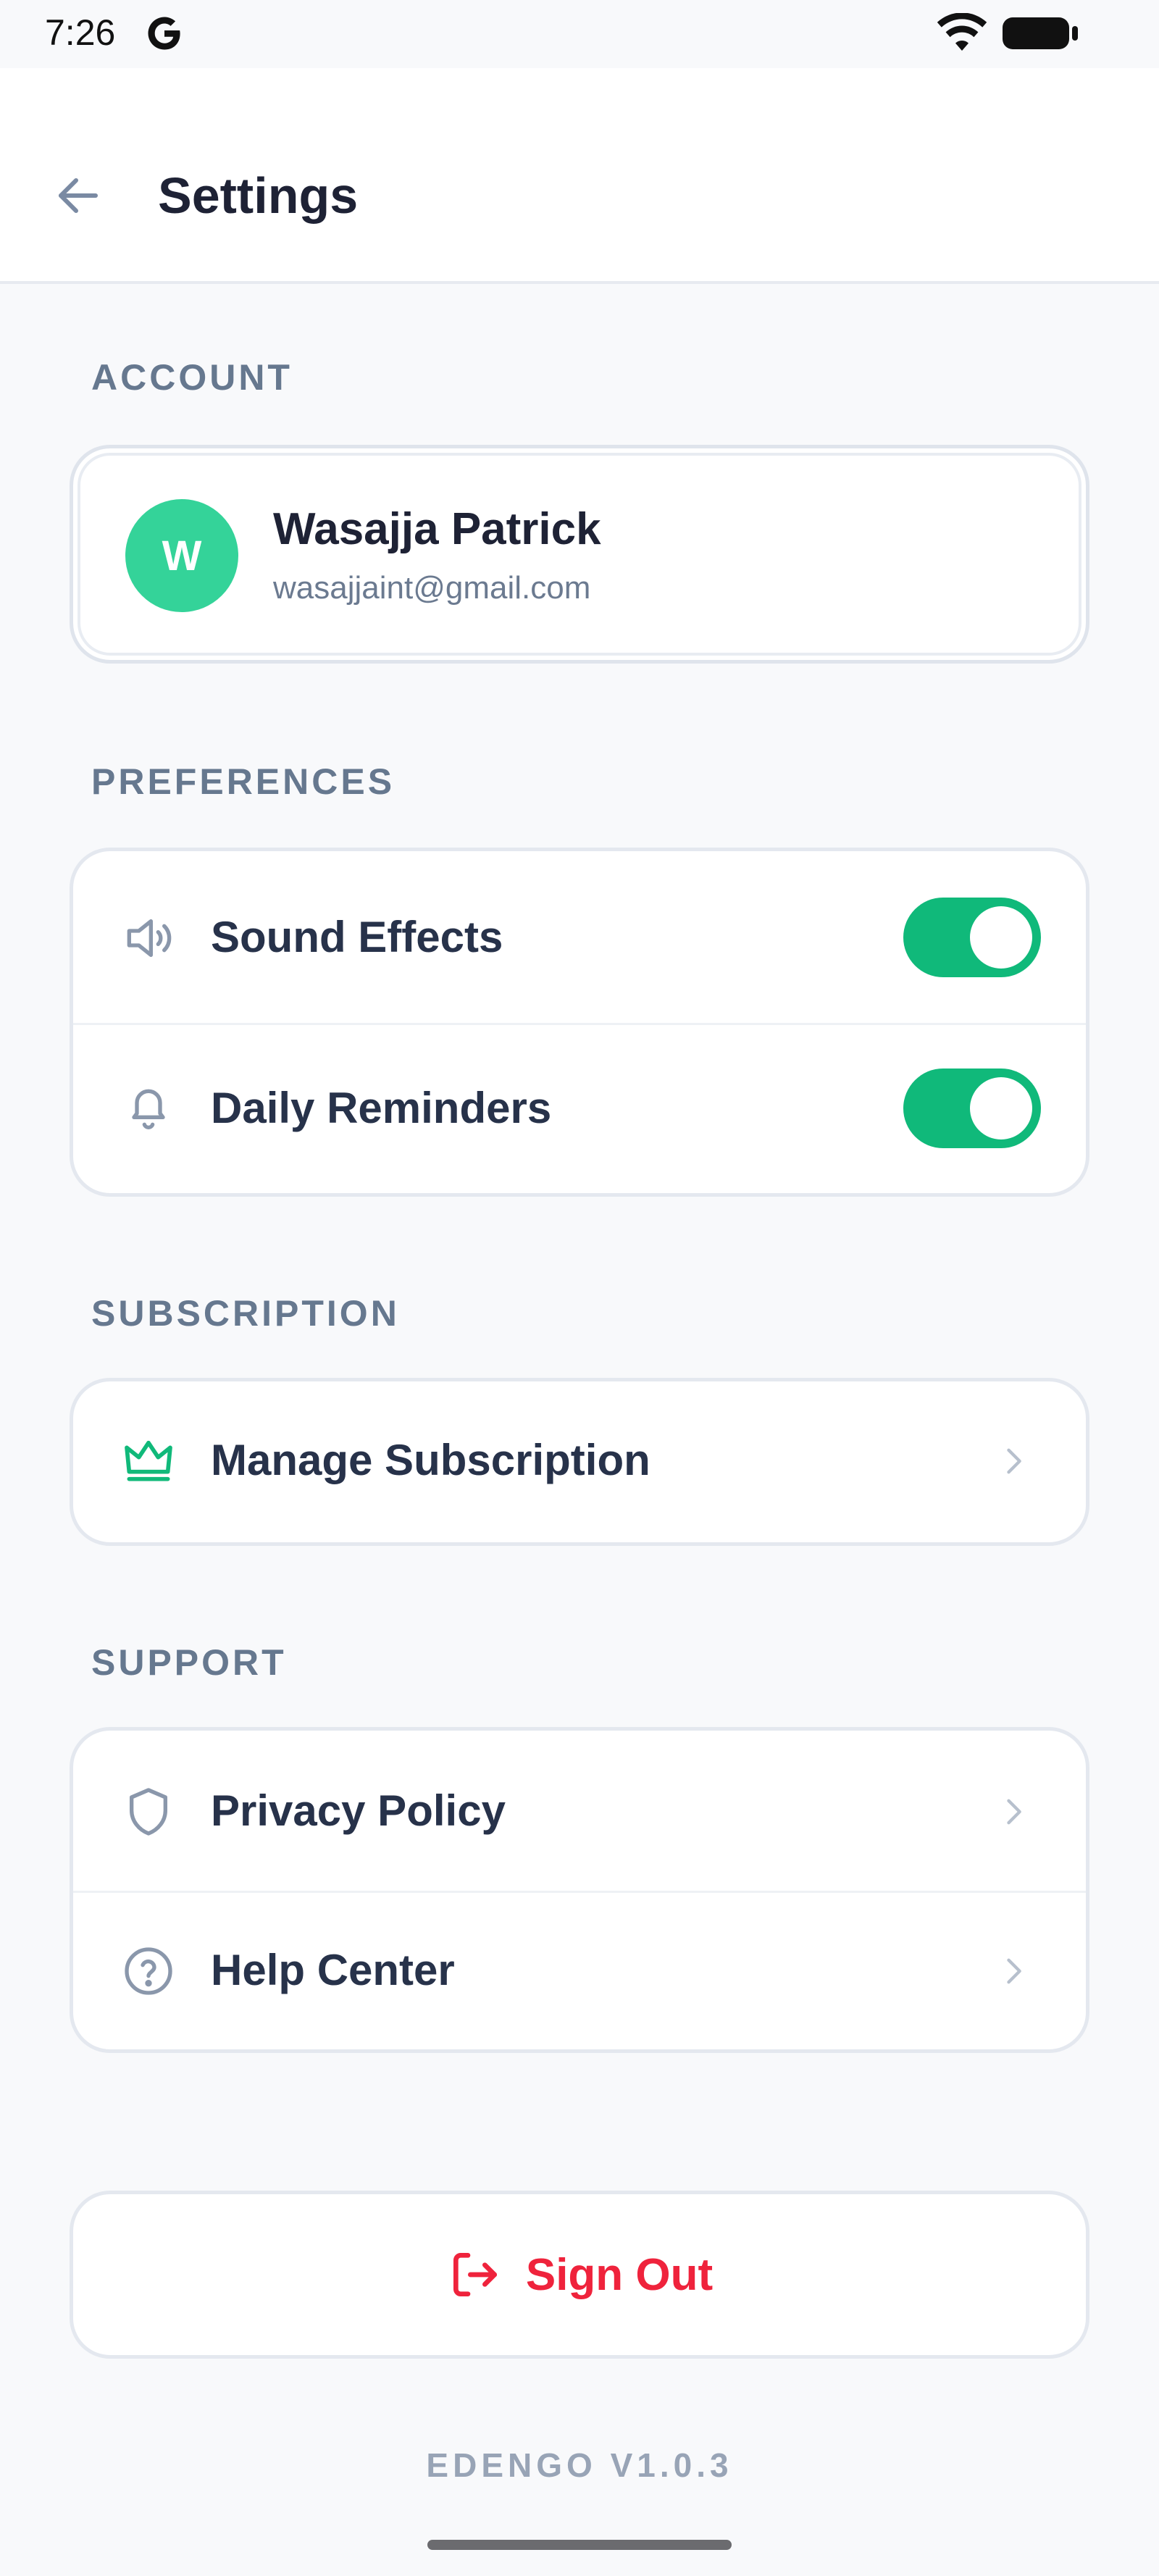  What do you see at coordinates (149, 1972) in the screenshot?
I see `help-circle-icon` at bounding box center [149, 1972].